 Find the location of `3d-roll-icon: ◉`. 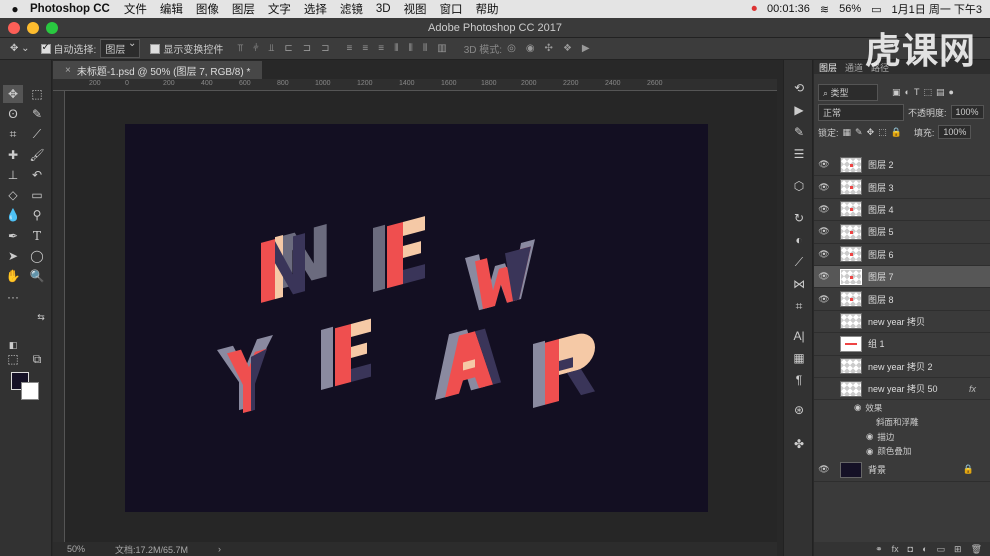

3d-roll-icon: ◉ is located at coordinates (530, 48).